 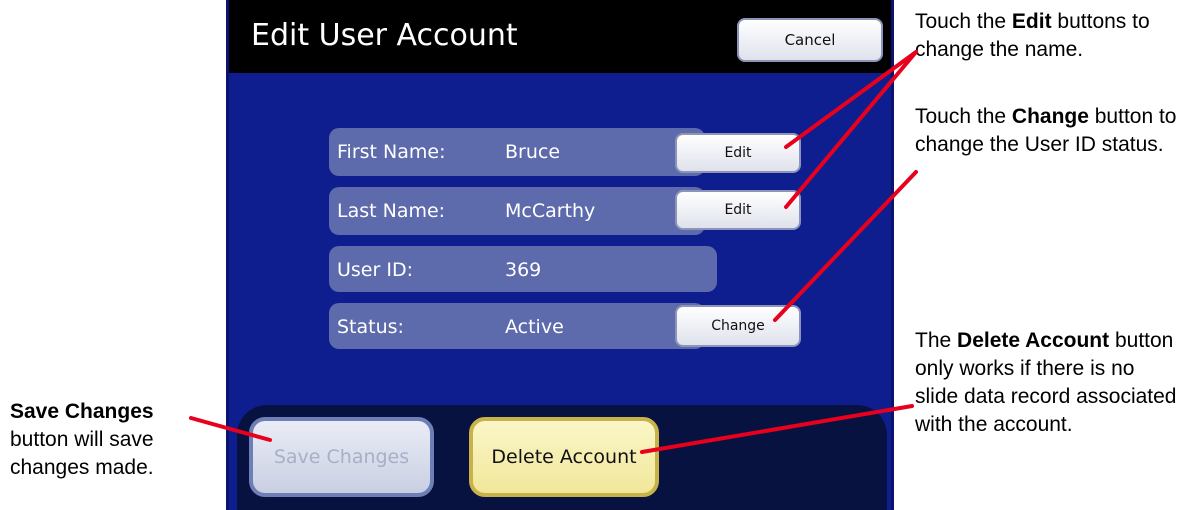 I want to click on status-row: Status: Active, so click(x=517, y=326).